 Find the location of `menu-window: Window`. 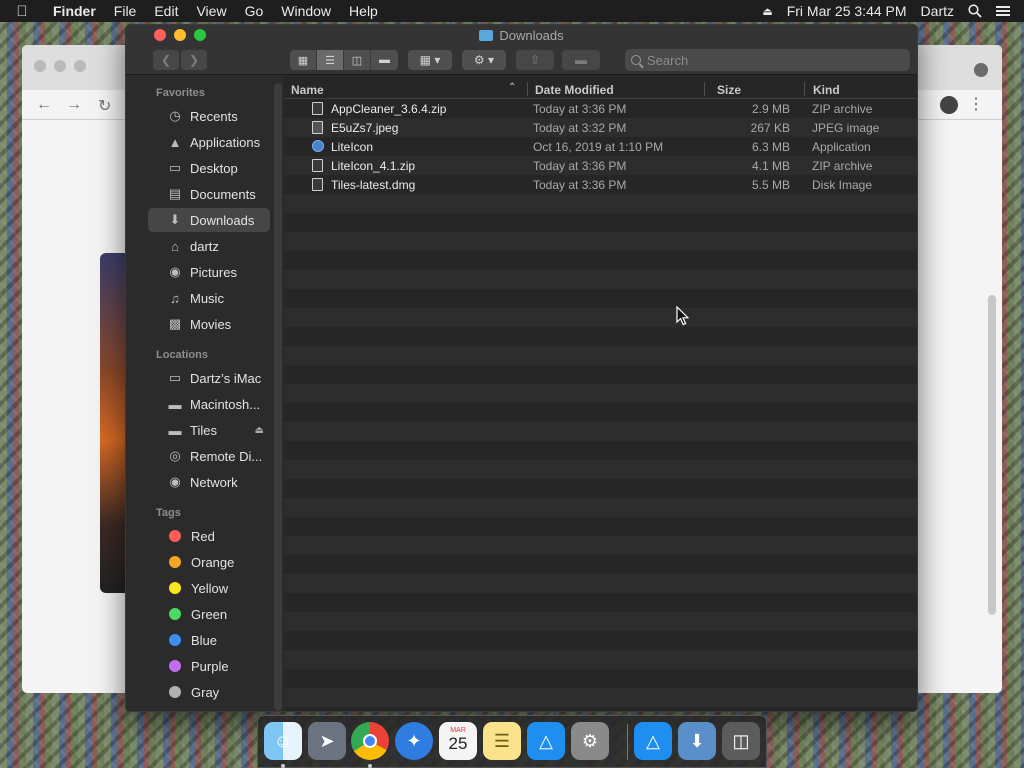

menu-window: Window is located at coordinates (306, 11).